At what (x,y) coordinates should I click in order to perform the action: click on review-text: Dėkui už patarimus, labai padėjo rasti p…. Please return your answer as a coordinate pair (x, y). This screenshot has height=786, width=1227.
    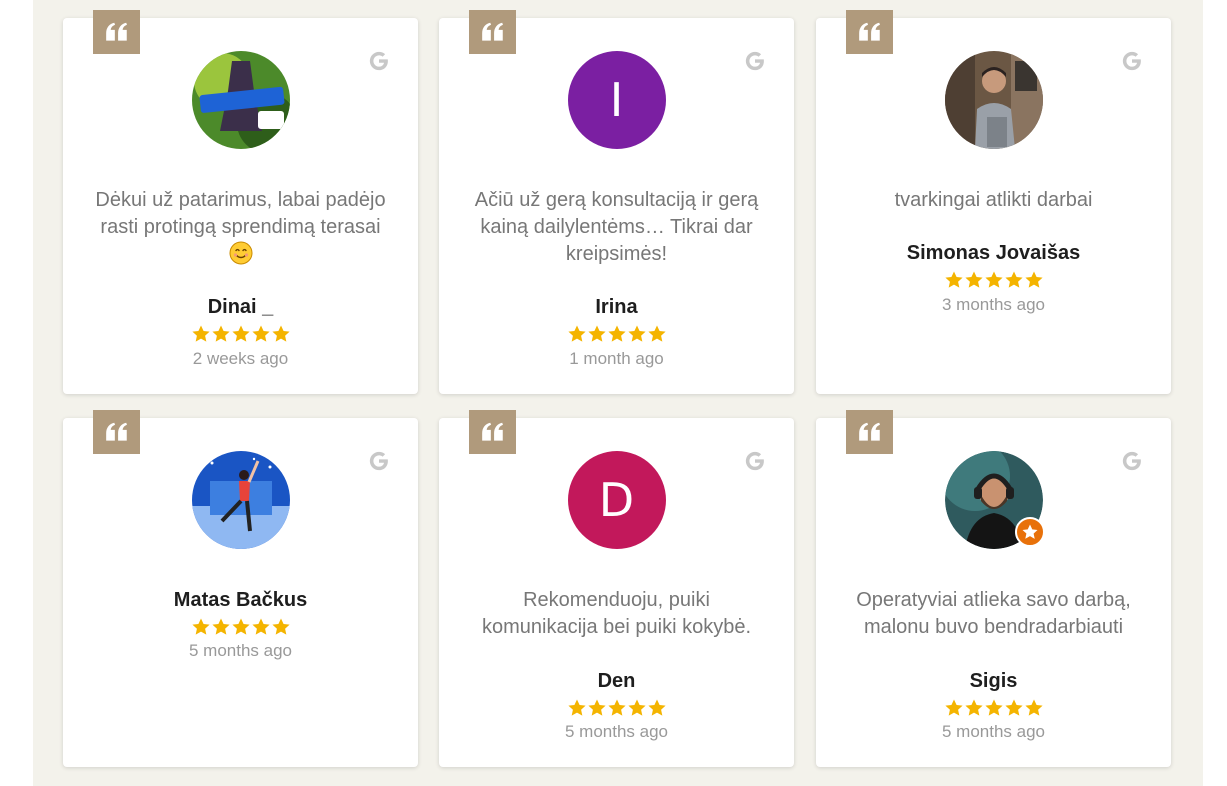
    Looking at the image, I should click on (240, 228).